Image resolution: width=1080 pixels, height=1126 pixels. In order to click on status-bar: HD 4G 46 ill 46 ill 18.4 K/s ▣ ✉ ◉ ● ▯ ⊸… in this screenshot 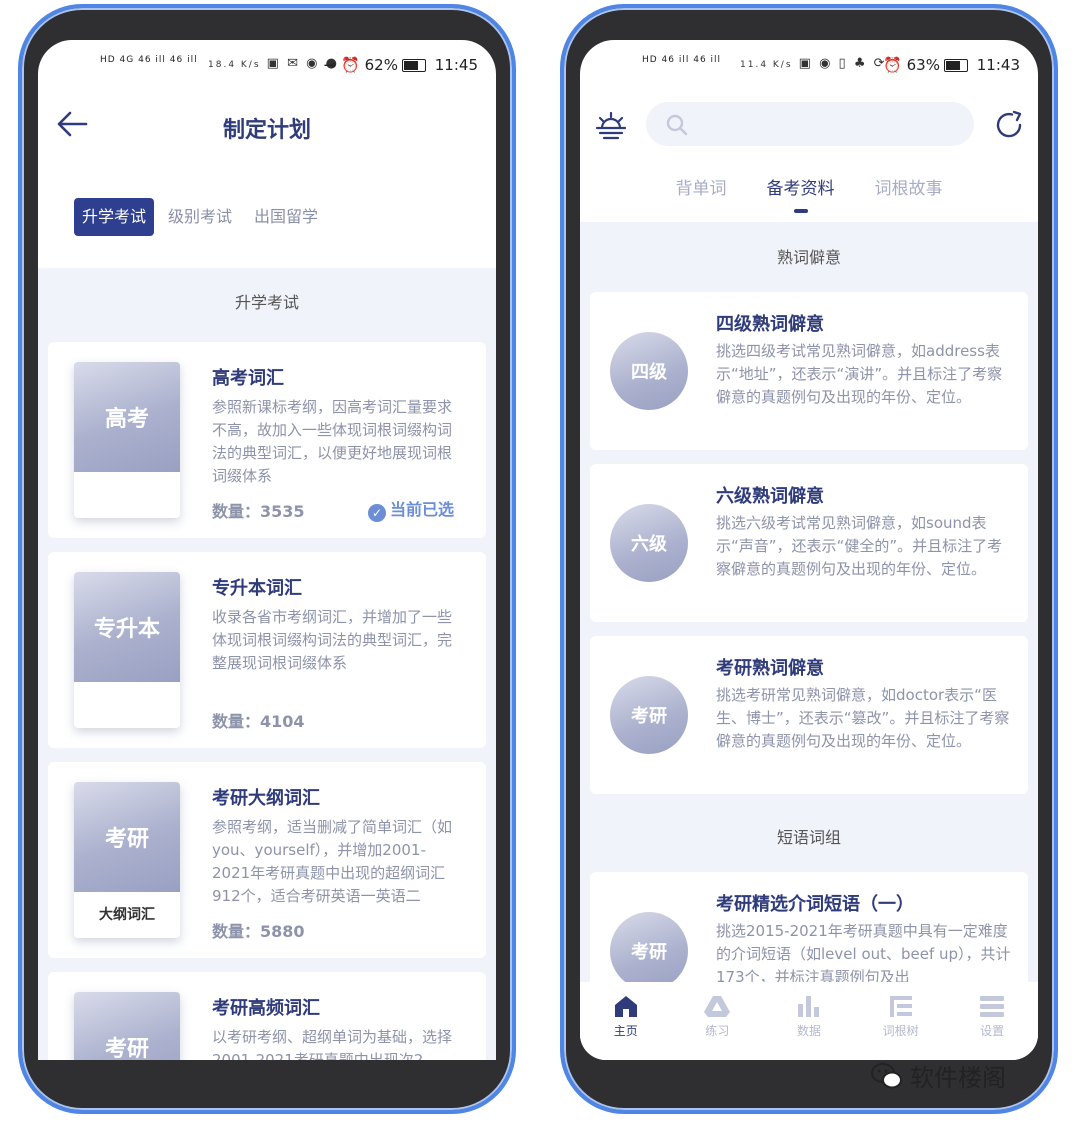, I will do `click(267, 66)`.